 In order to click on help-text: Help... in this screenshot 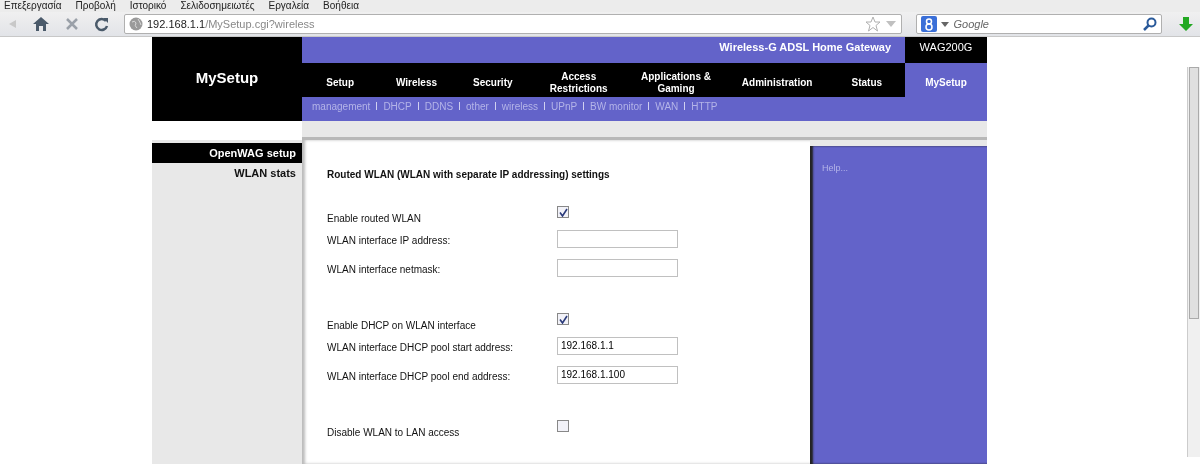, I will do `click(835, 168)`.